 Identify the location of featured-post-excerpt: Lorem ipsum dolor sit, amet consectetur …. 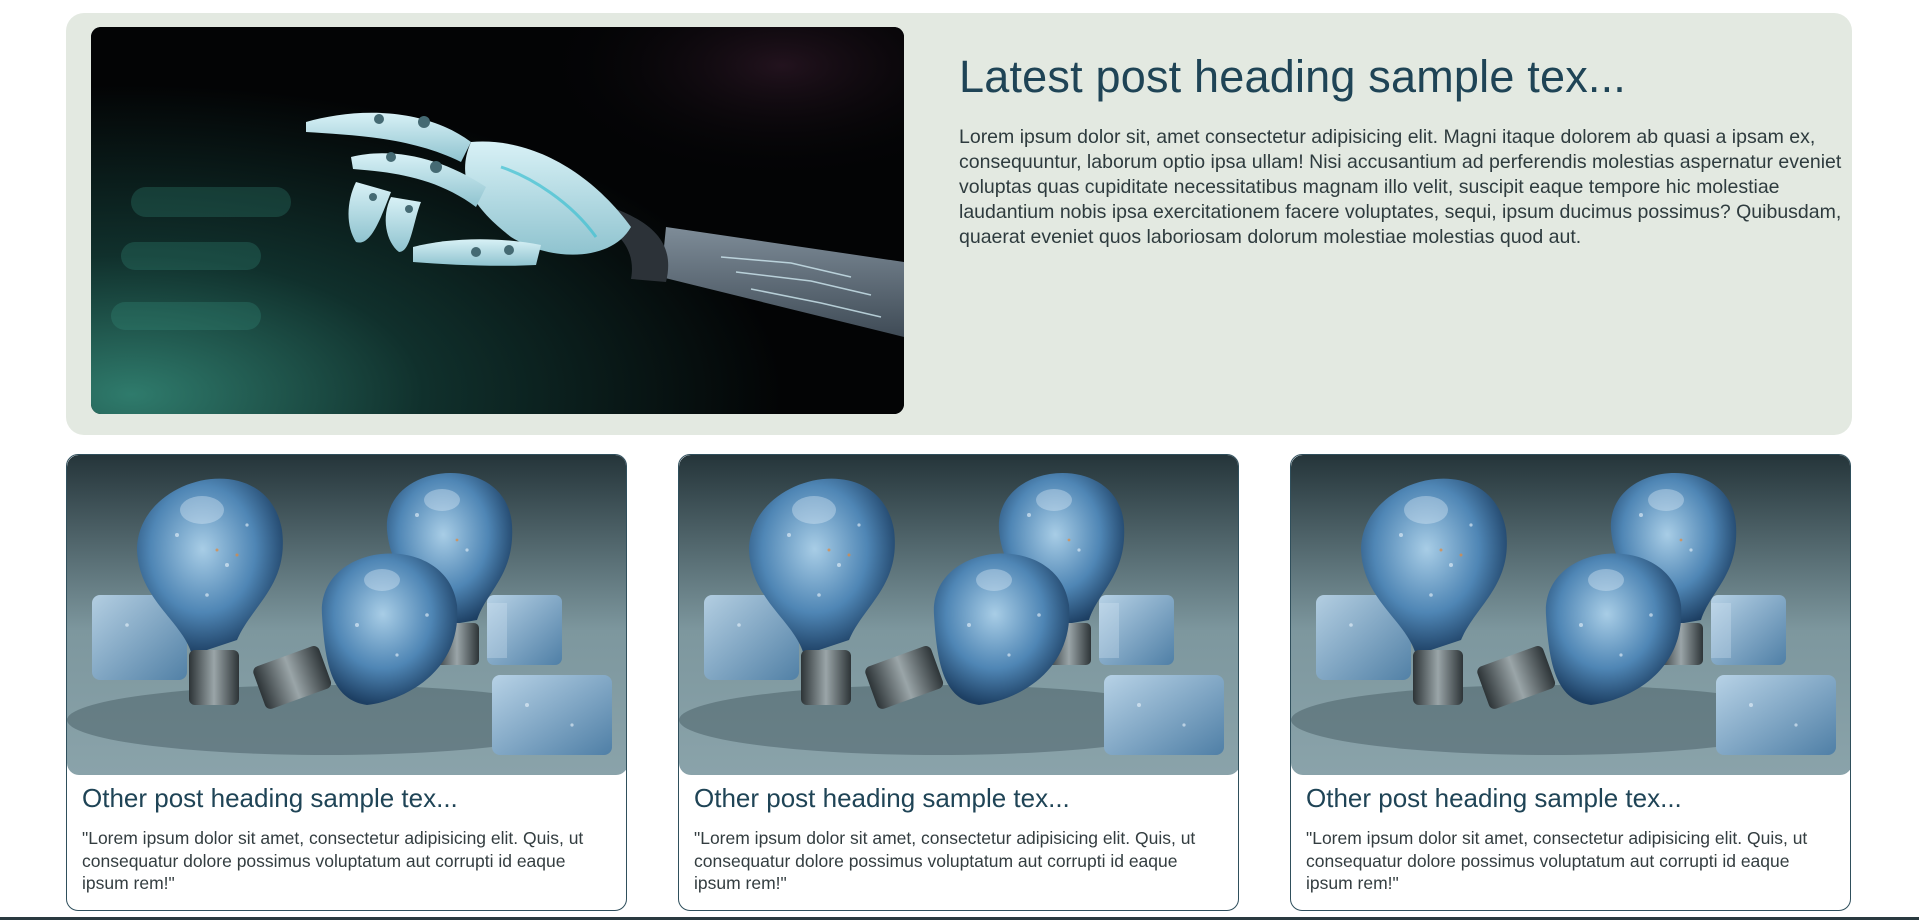
(1400, 187).